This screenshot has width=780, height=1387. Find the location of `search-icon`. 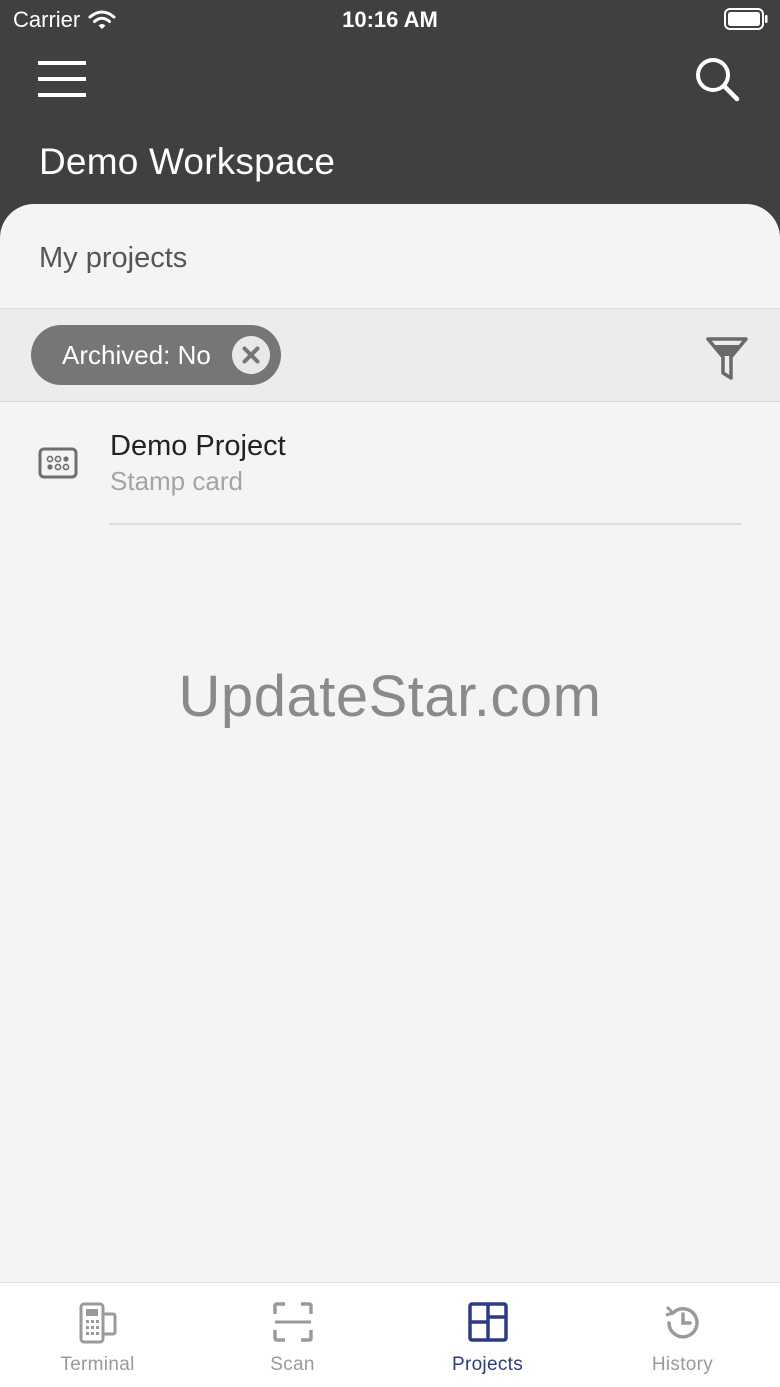

search-icon is located at coordinates (717, 79).